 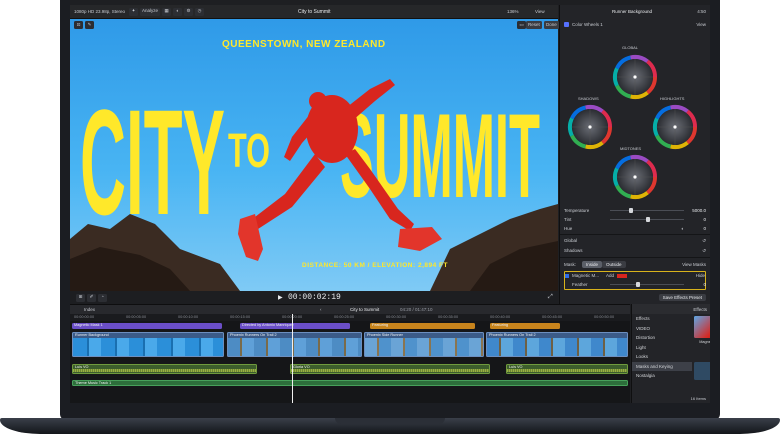 I want to click on gear-icon: ⚙, so click(x=189, y=11).